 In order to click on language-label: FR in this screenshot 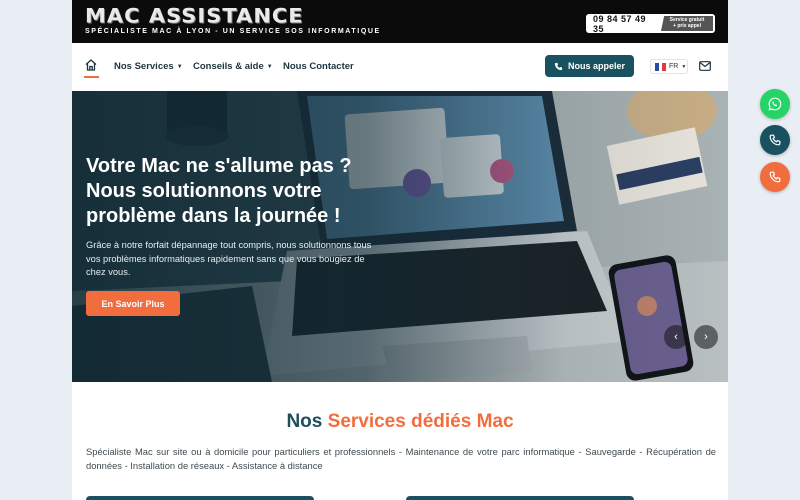, I will do `click(674, 66)`.